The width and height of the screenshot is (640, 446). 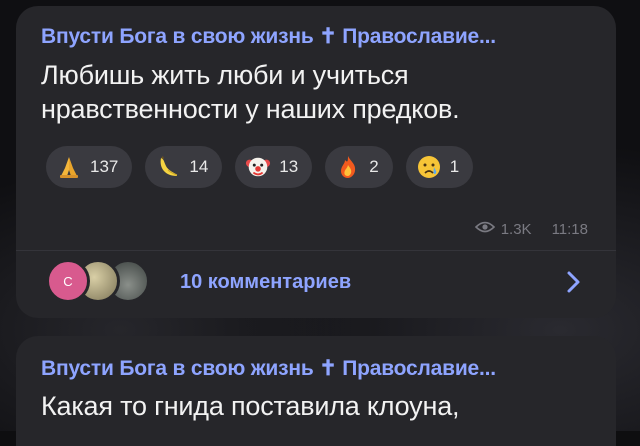 What do you see at coordinates (101, 282) in the screenshot?
I see `commenter-avatars: C` at bounding box center [101, 282].